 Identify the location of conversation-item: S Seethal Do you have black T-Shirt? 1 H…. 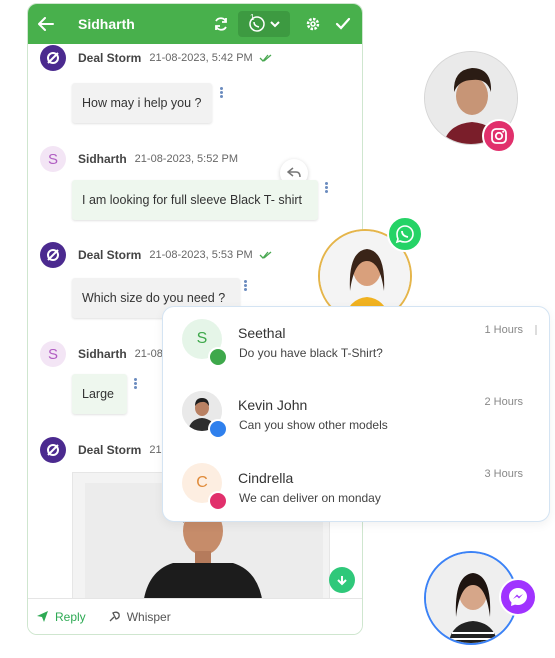
(356, 345).